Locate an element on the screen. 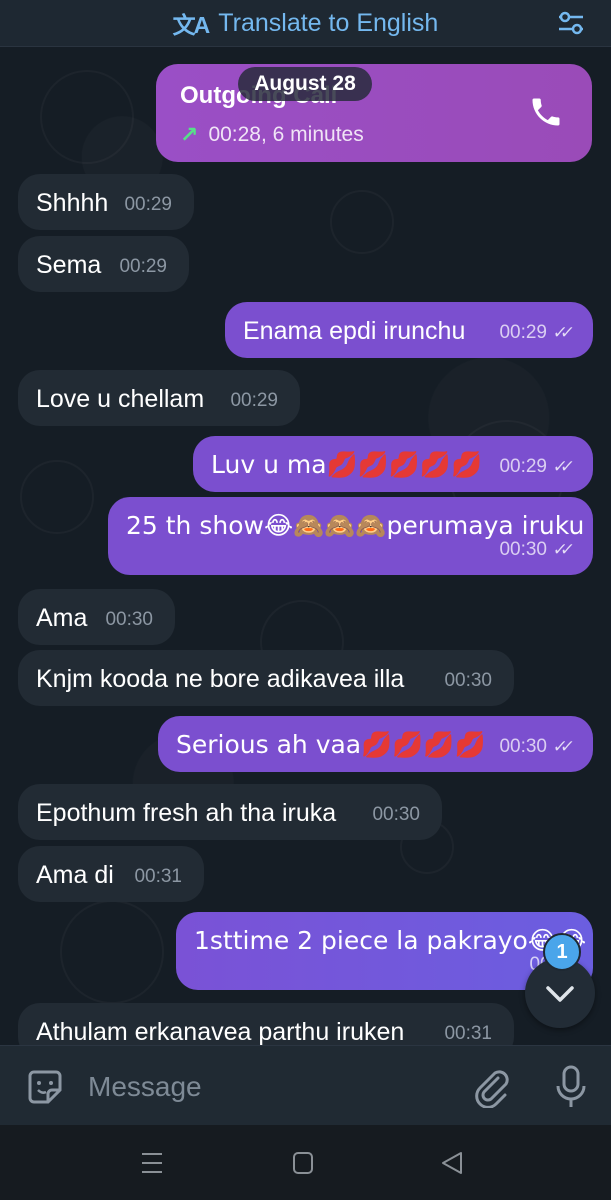  message-incoming: Shhhh 00:29 is located at coordinates (106, 202).